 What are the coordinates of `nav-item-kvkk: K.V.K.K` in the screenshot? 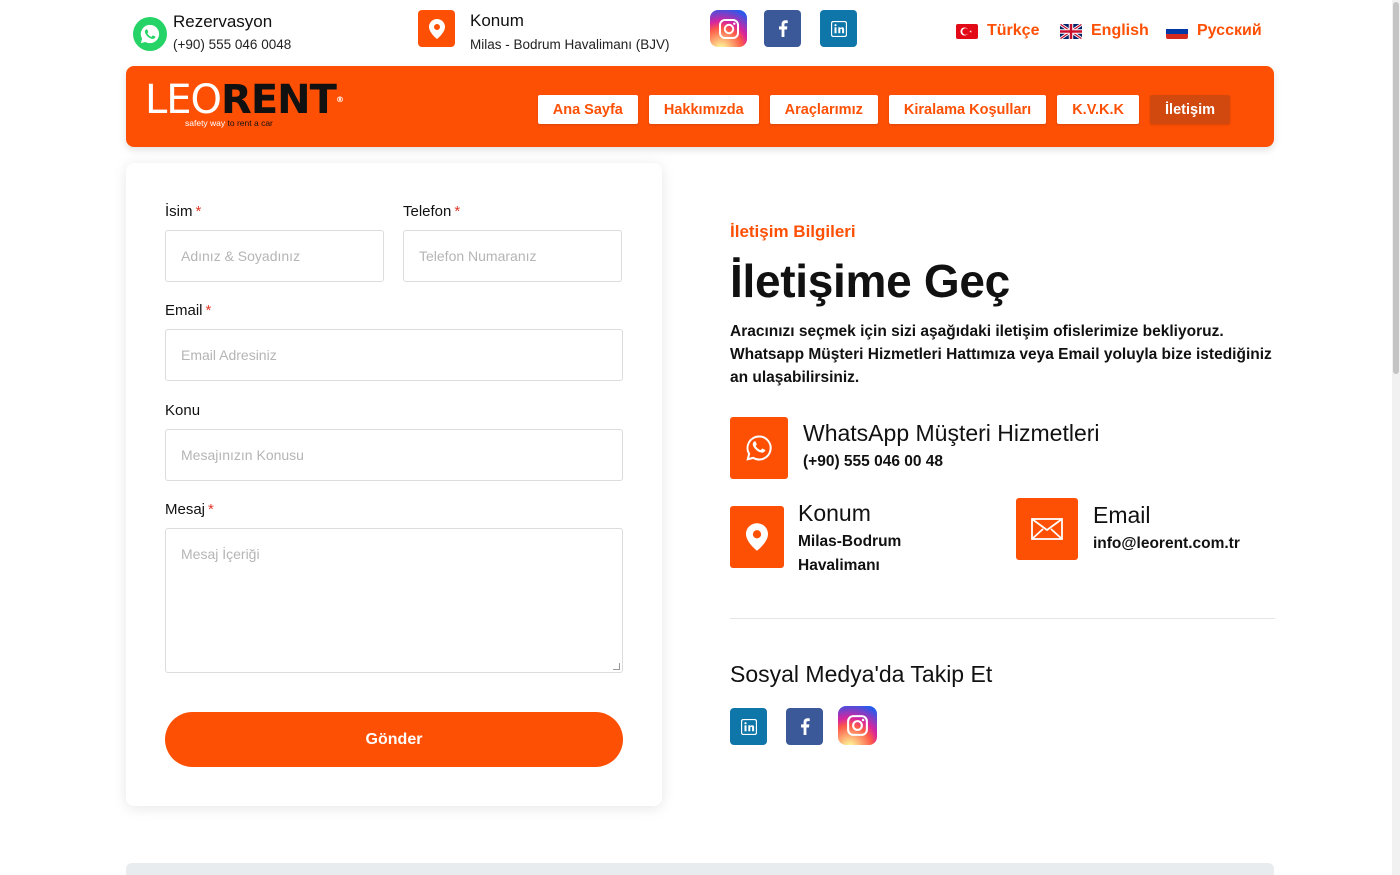 It's located at (1098, 109).